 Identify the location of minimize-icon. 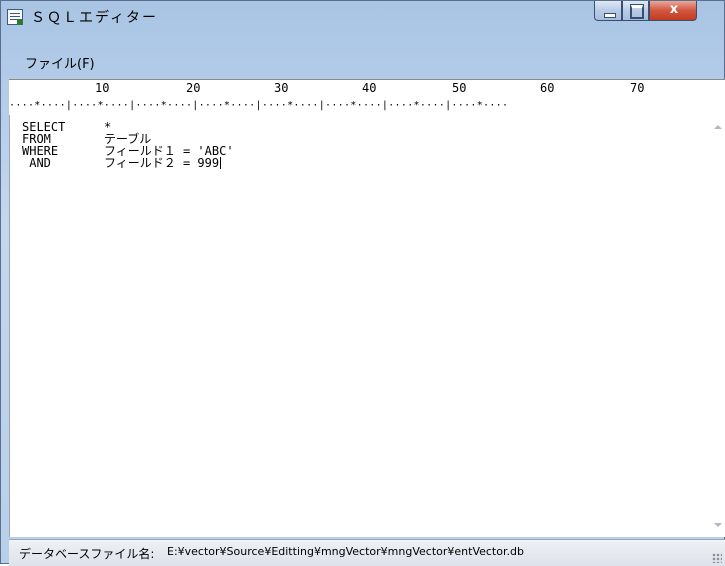
(610, 15).